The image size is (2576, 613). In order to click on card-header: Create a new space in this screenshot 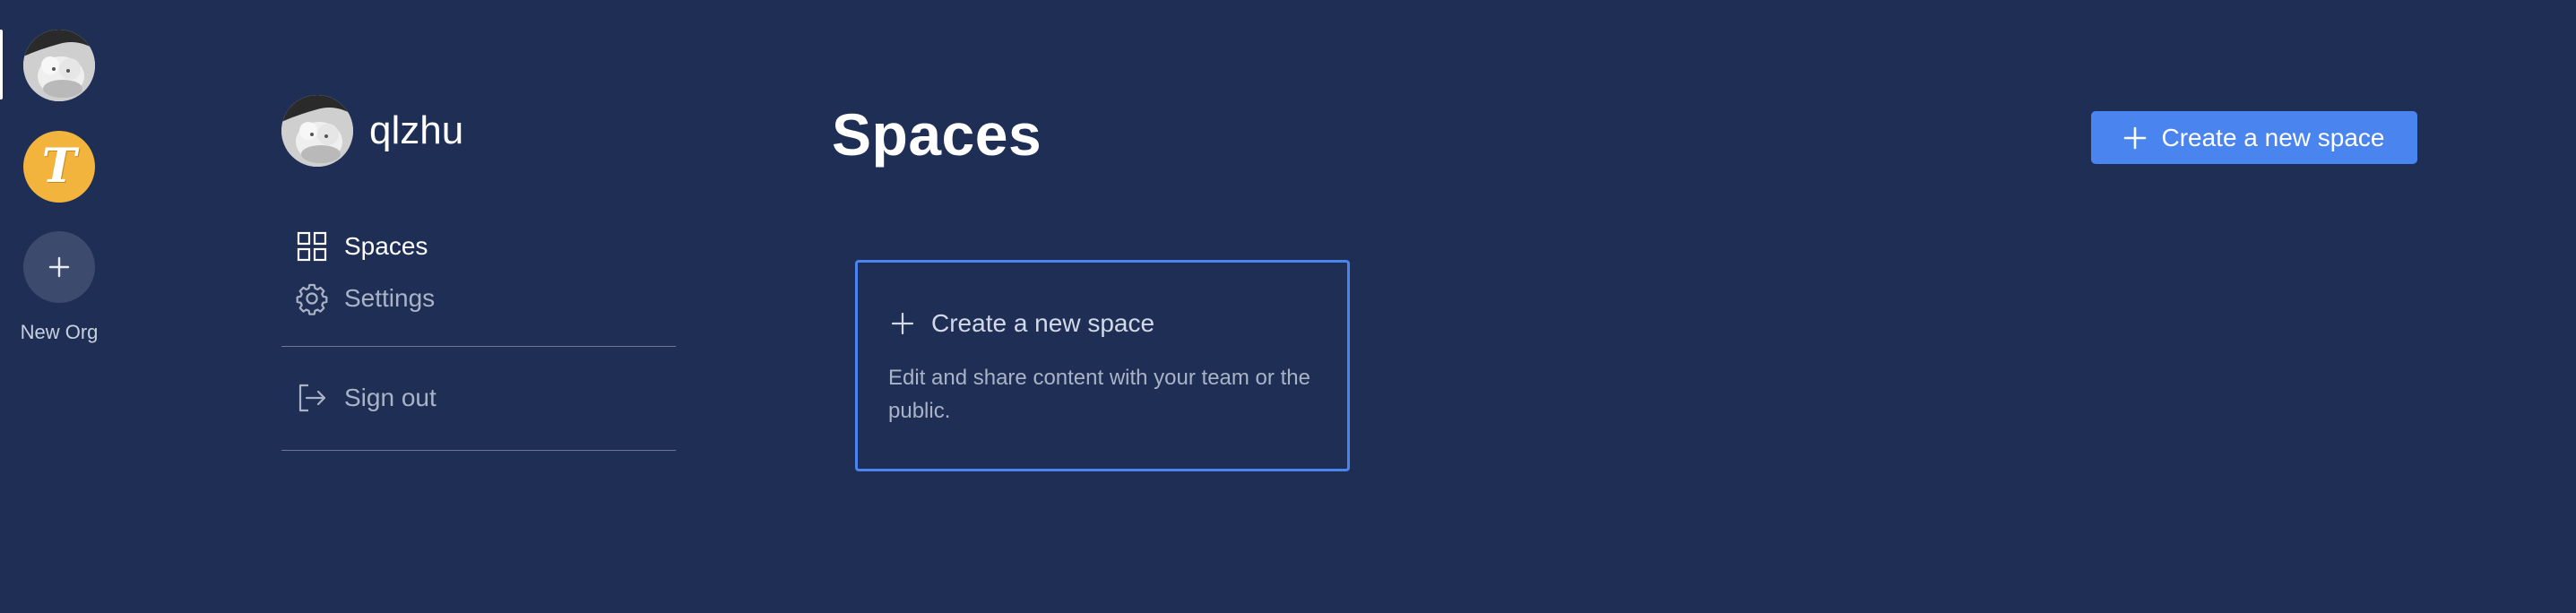, I will do `click(1022, 323)`.